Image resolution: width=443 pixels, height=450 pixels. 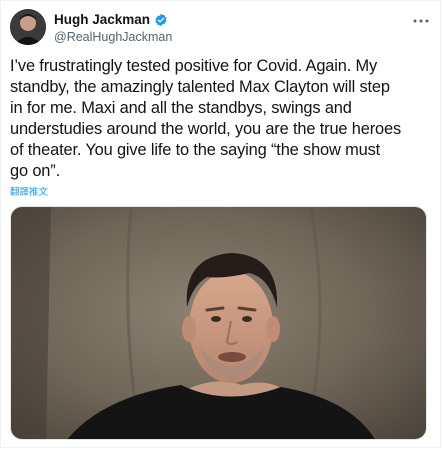 What do you see at coordinates (113, 27) in the screenshot?
I see `author-names: Hugh Jackman @RealHughJackman` at bounding box center [113, 27].